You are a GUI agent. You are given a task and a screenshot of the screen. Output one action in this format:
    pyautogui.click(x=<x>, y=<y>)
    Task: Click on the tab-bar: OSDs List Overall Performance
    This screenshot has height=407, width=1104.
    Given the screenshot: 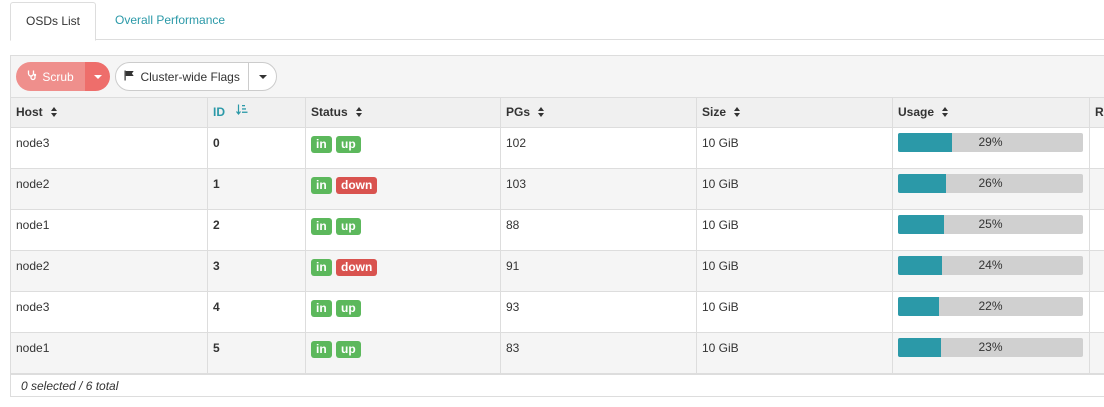 What is the action you would take?
    pyautogui.click(x=557, y=20)
    